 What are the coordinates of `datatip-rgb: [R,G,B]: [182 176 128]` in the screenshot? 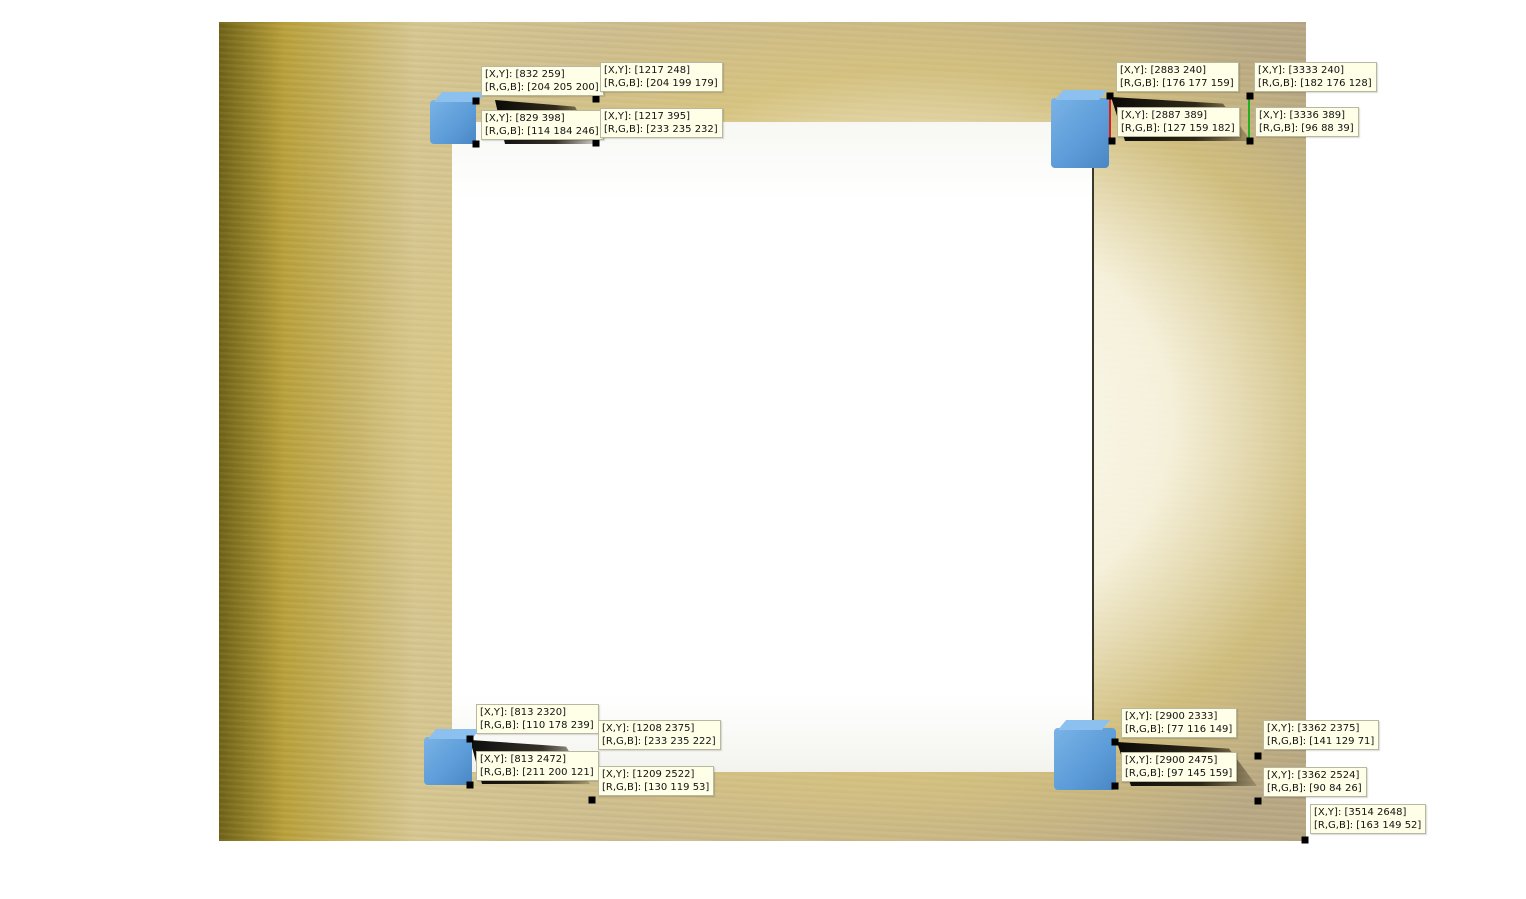 It's located at (1315, 83).